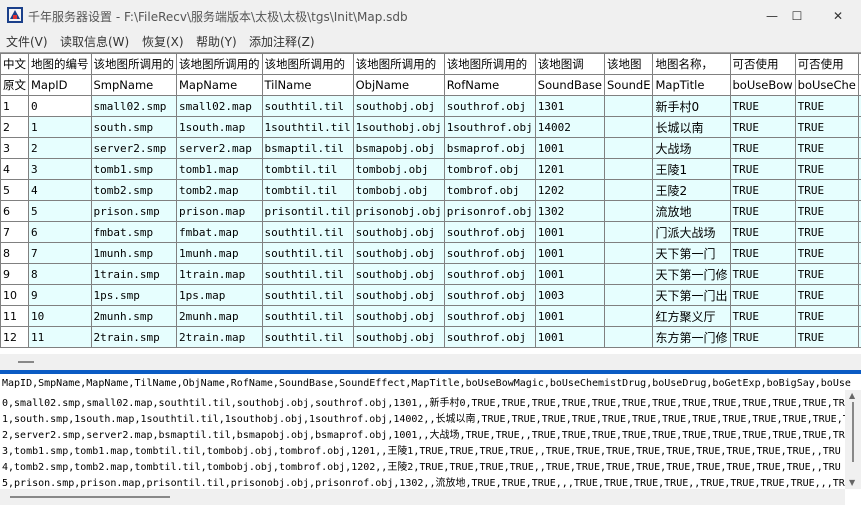  What do you see at coordinates (570, 127) in the screenshot?
I see `grid-cell: 14002` at bounding box center [570, 127].